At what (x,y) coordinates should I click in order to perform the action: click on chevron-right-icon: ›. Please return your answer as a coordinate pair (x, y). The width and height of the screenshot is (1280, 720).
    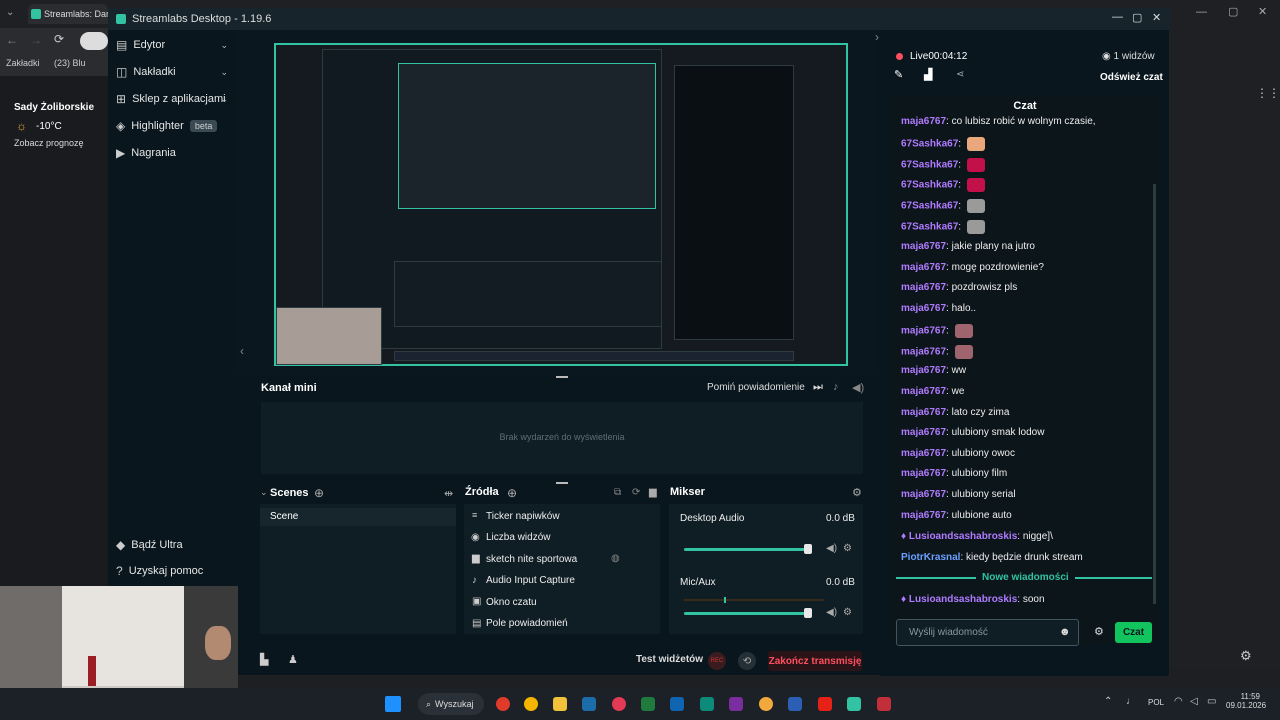
    Looking at the image, I should click on (877, 37).